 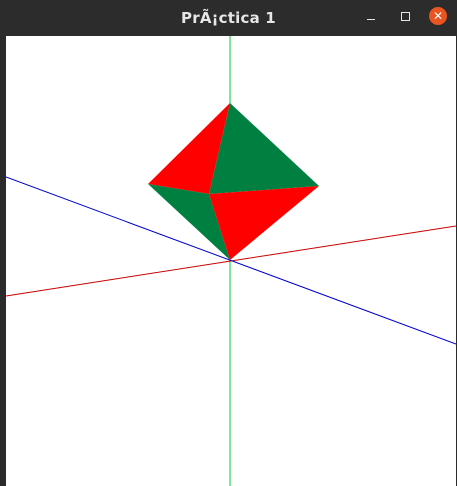 I want to click on maximize-icon, so click(x=405, y=16).